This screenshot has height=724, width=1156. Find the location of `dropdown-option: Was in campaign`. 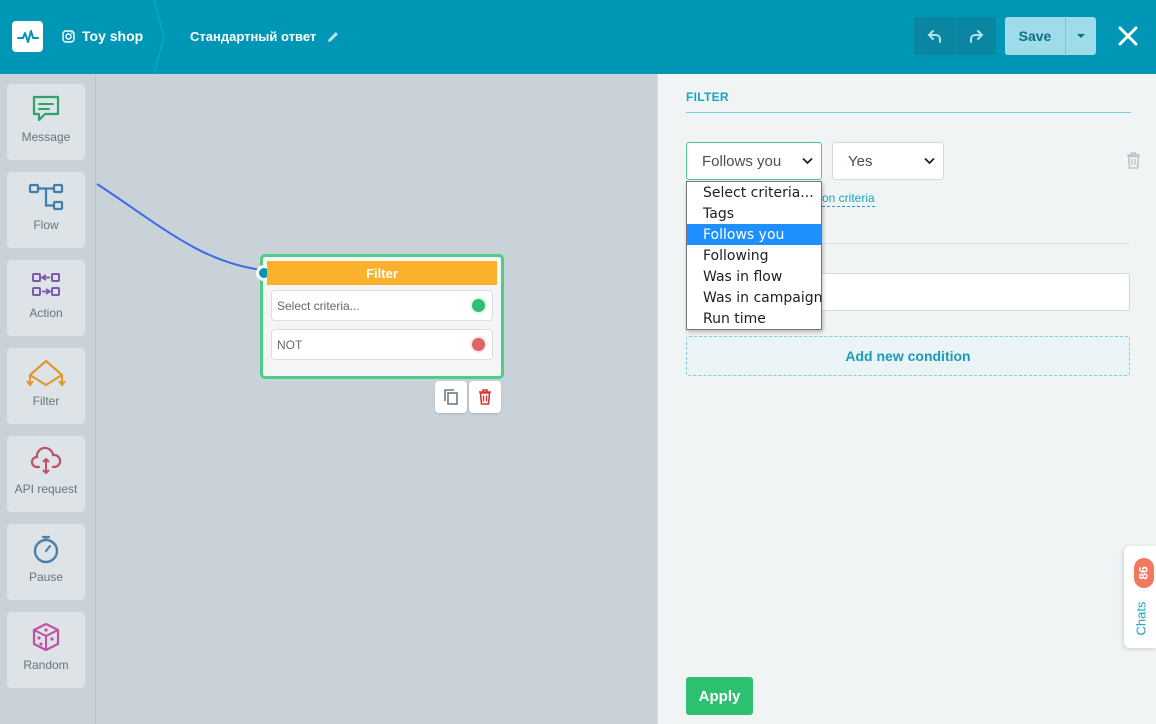

dropdown-option: Was in campaign is located at coordinates (755, 297).